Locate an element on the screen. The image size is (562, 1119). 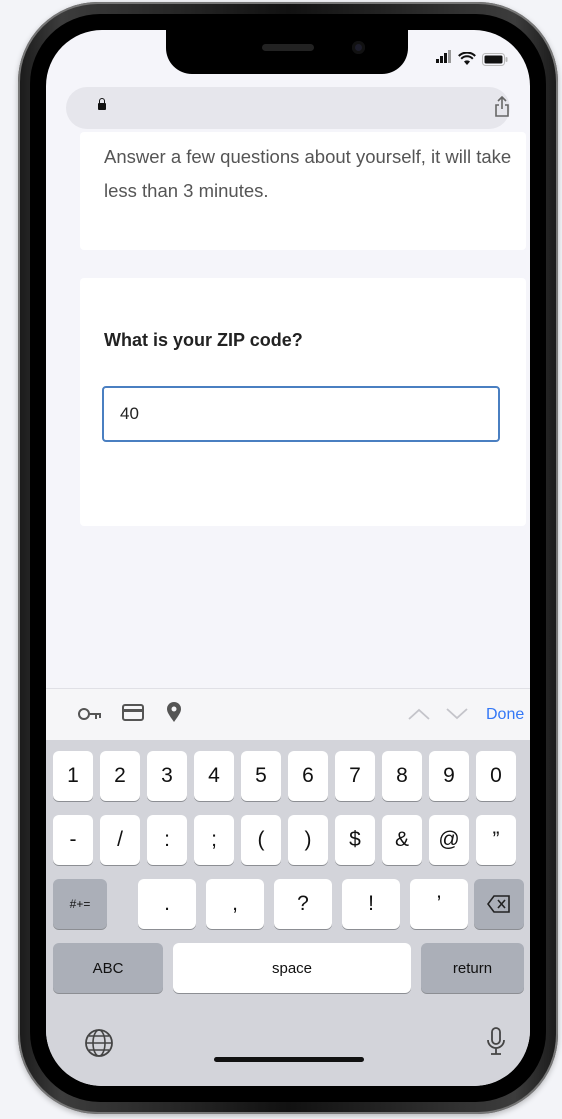
key-at: @ is located at coordinates (449, 840).